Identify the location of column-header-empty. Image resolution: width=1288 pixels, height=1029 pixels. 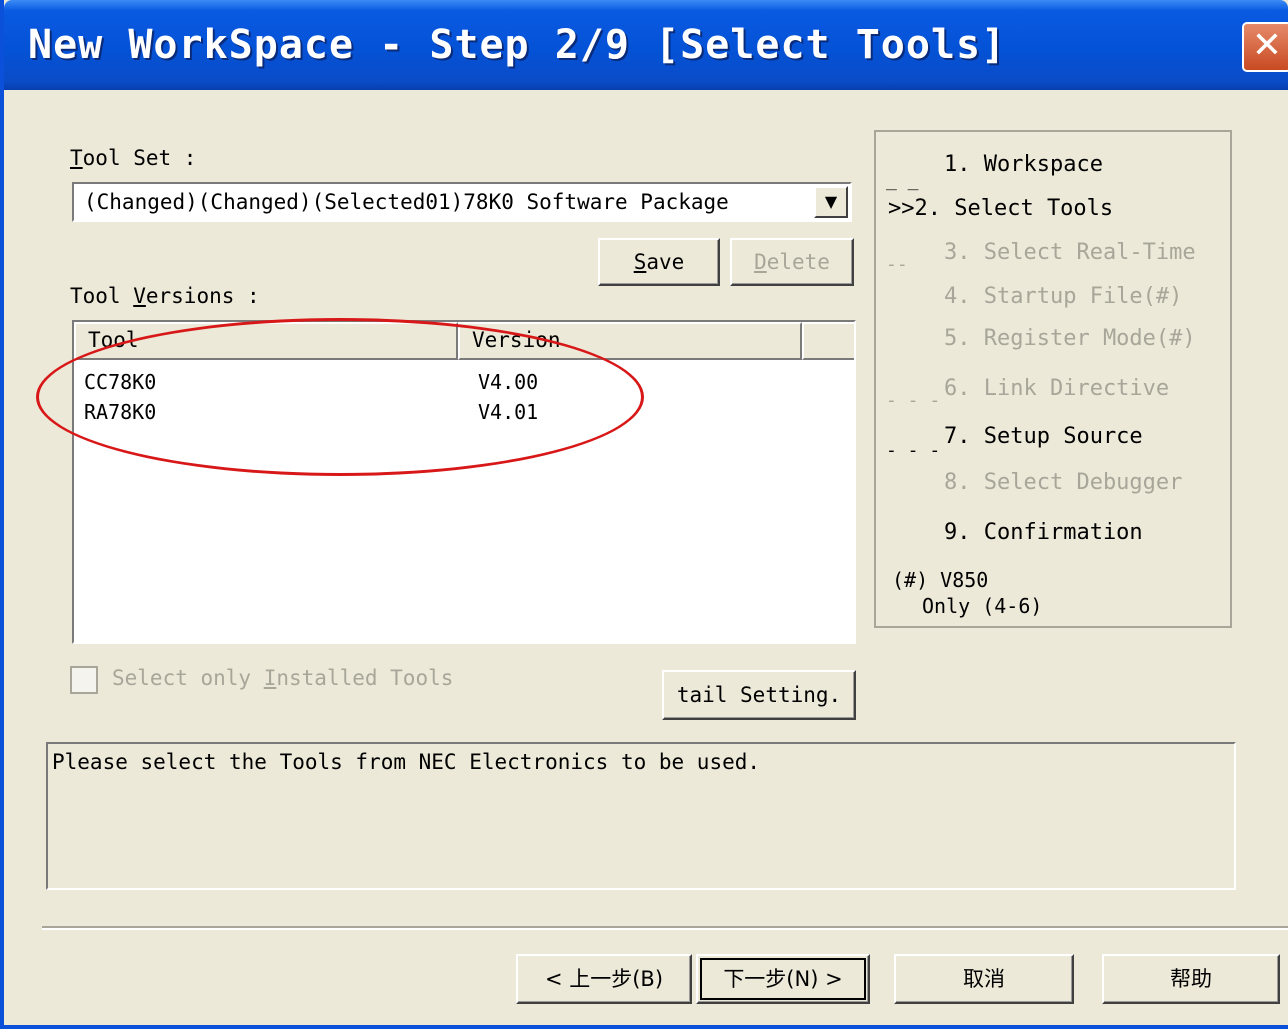
(828, 341).